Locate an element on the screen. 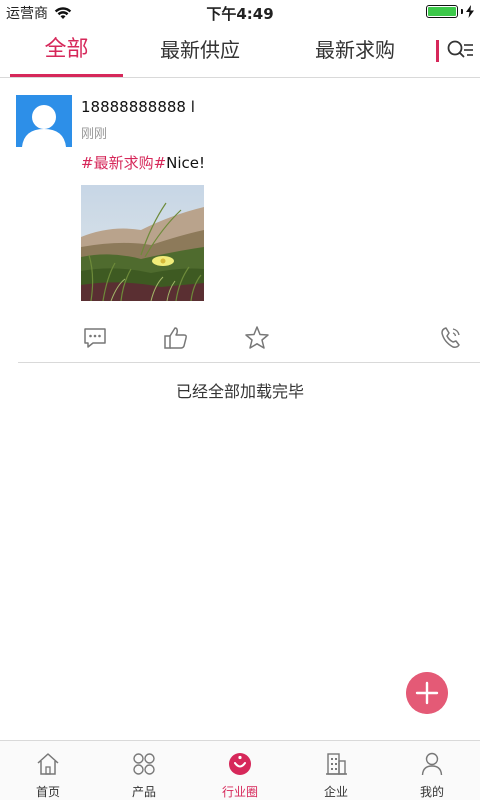 This screenshot has width=480, height=800. nav-products: 产品 is located at coordinates (144, 770).